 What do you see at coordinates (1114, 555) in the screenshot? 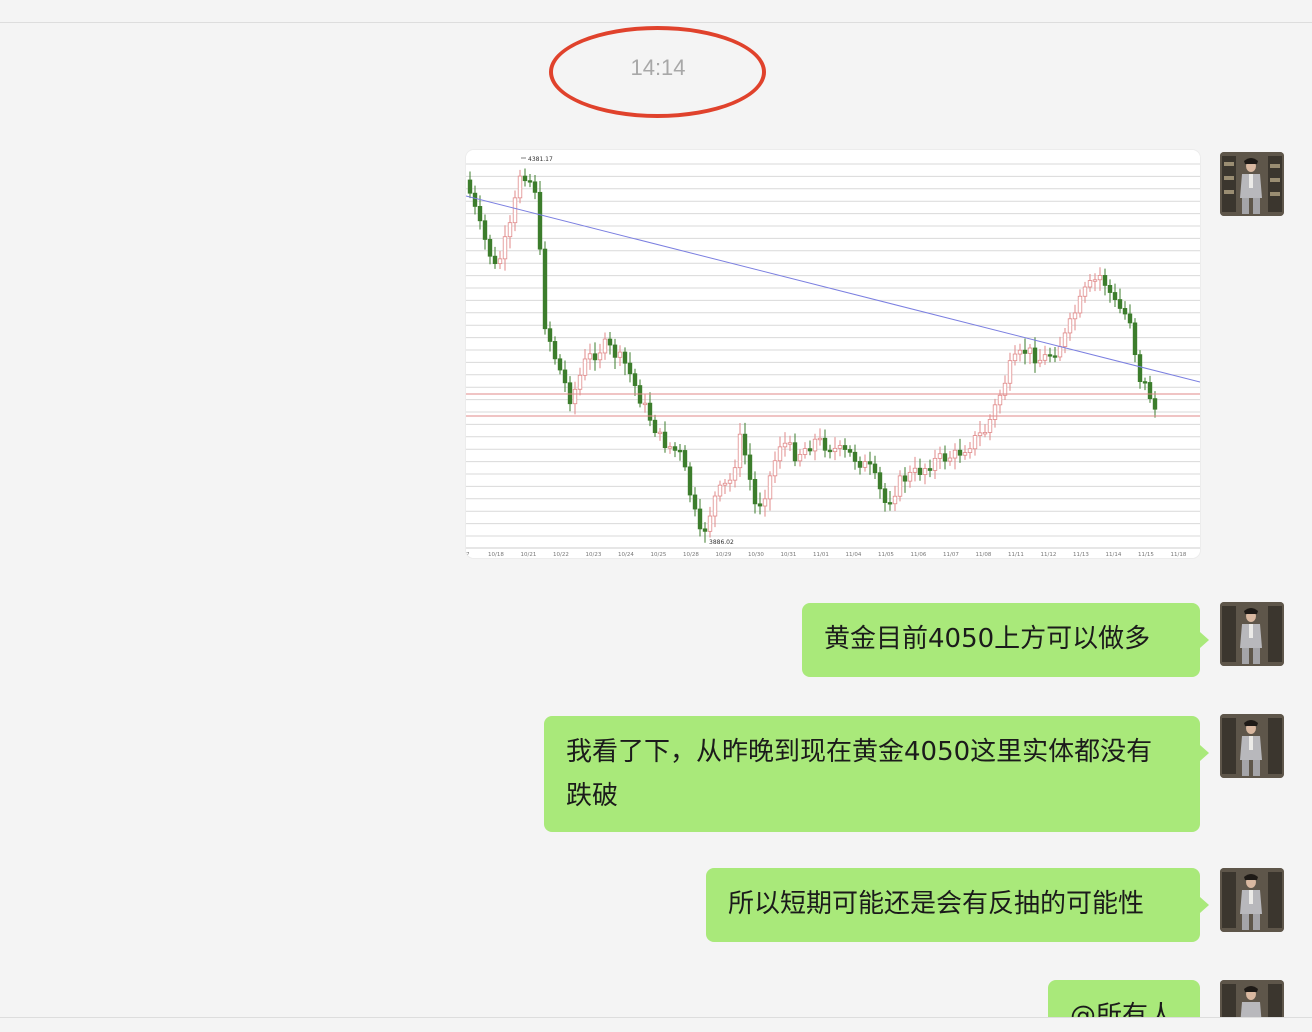
I see `chart-date-tick: 11/14` at bounding box center [1114, 555].